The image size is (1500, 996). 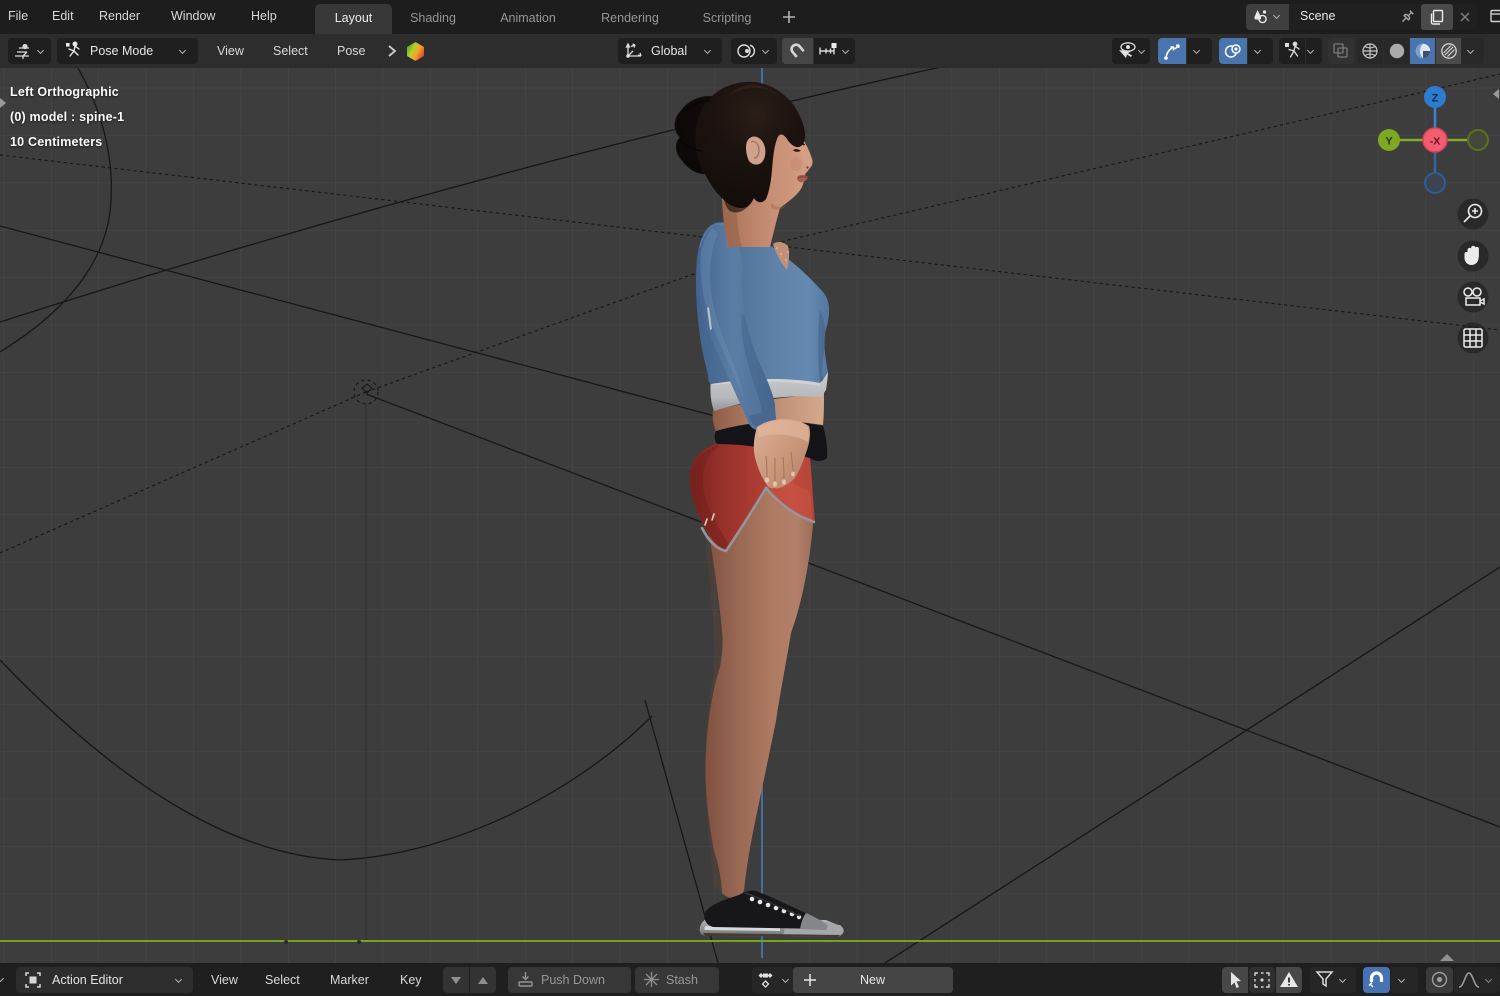 I want to click on svg-text: Z, so click(x=1435, y=99).